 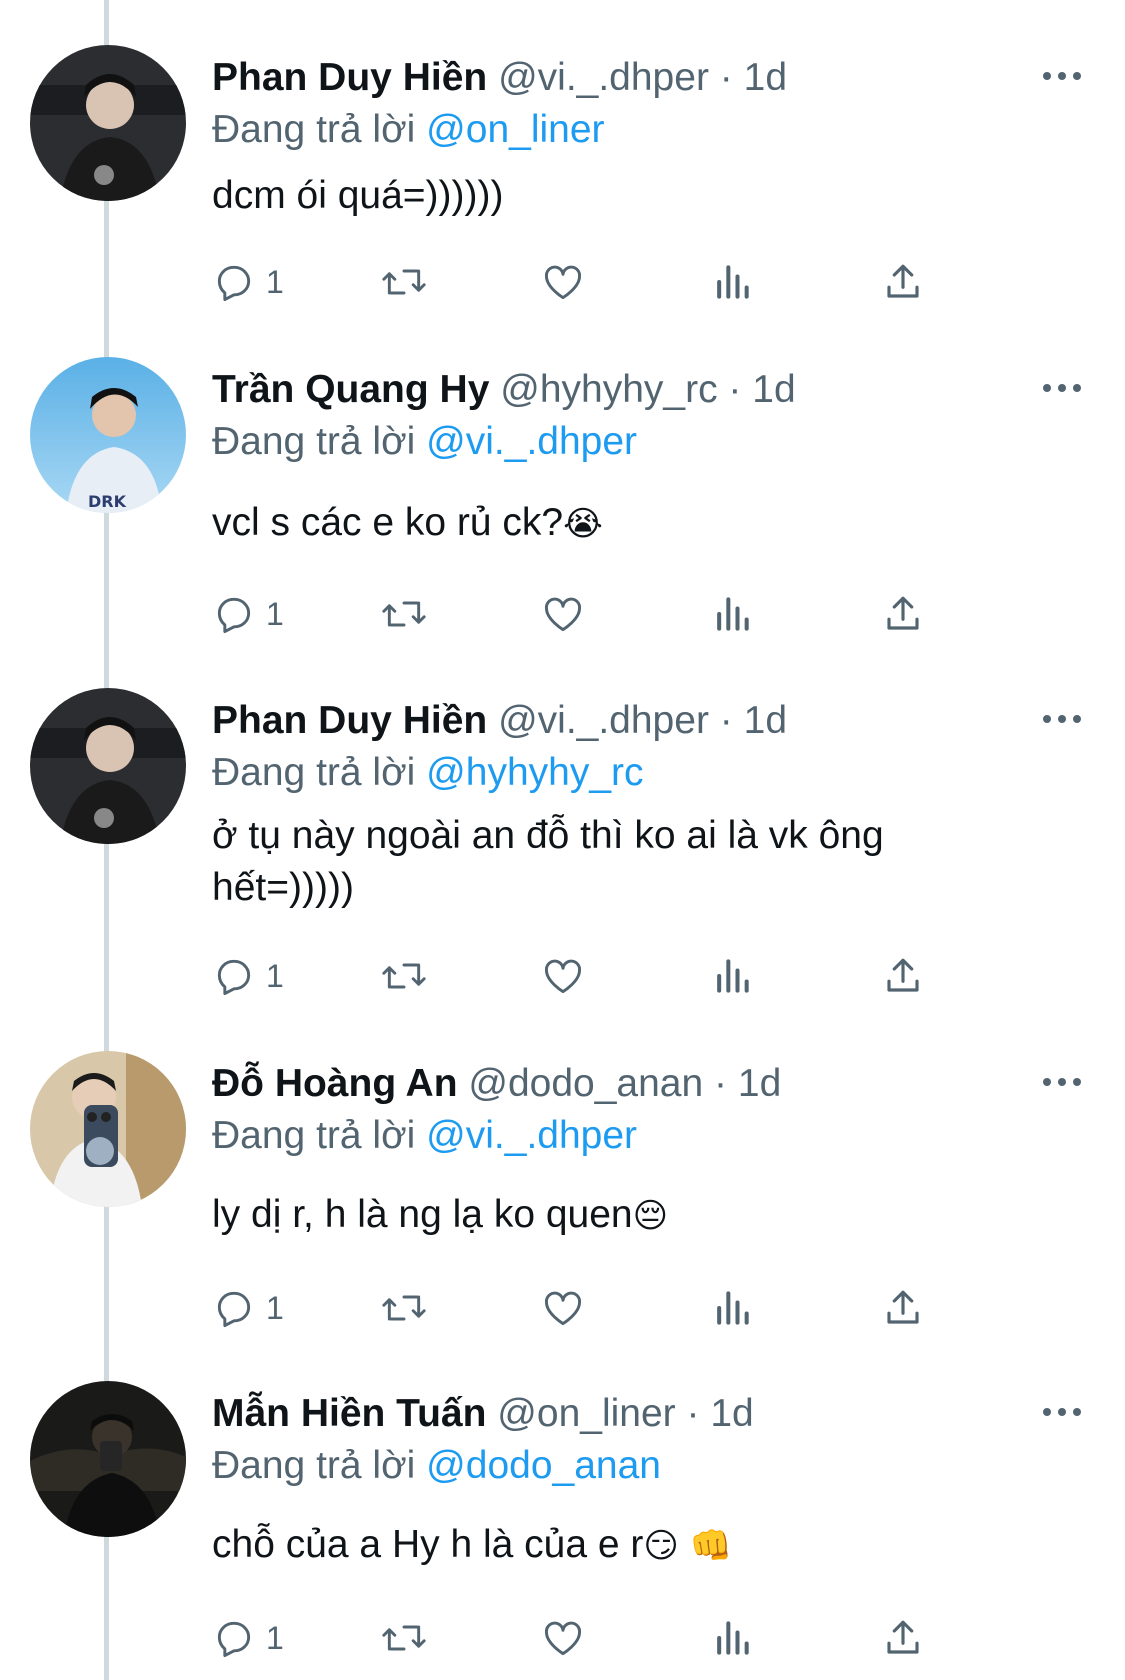 I want to click on tweet-header: Đỗ Hoàng An @dodo_anan · 1d, so click(x=613, y=1084).